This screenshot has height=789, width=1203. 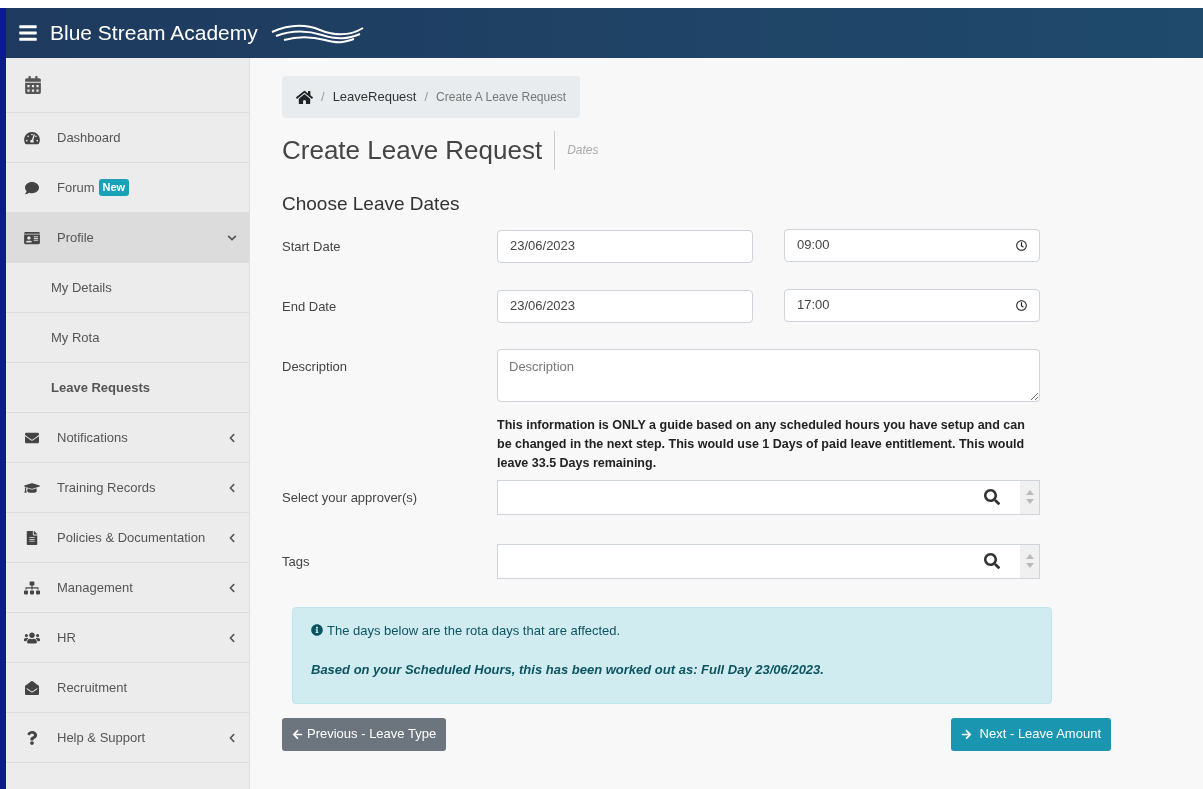 I want to click on document-icon, so click(x=32, y=537).